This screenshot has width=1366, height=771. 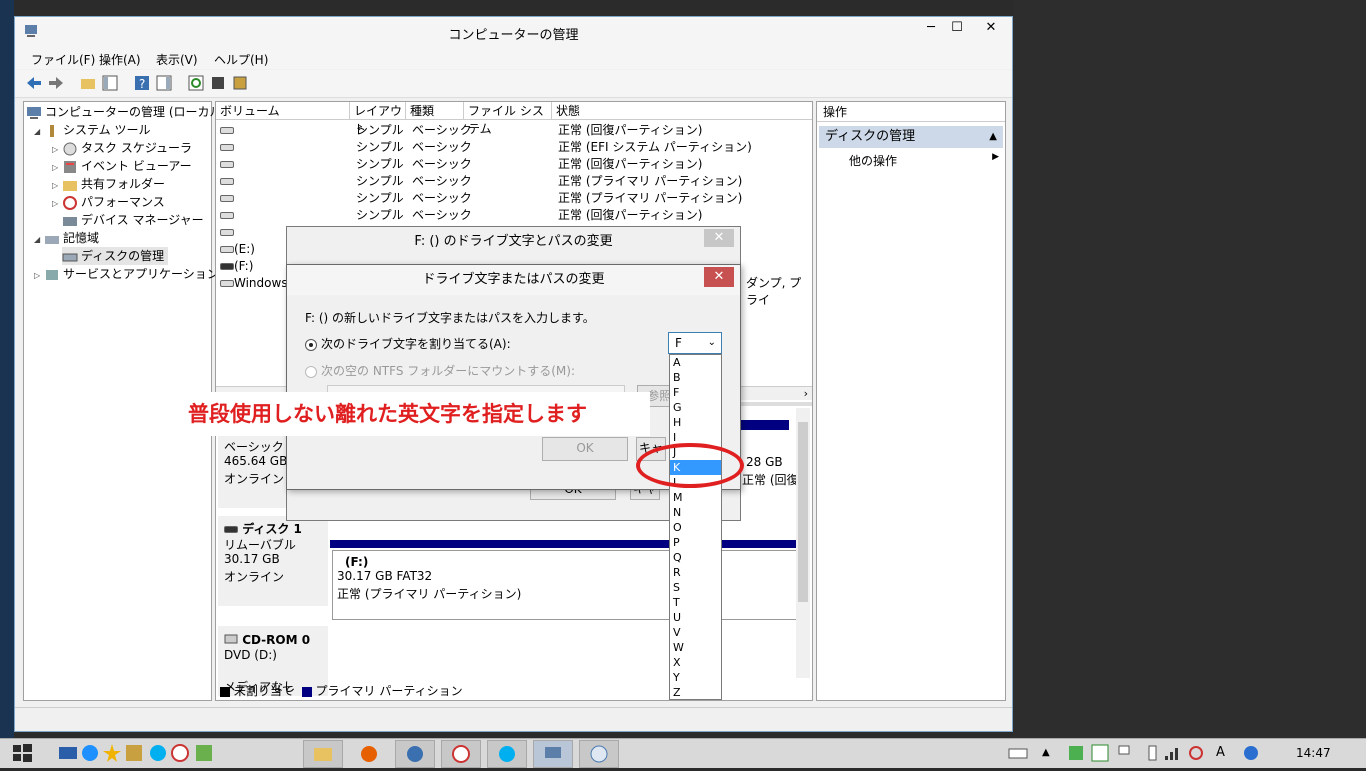 I want to click on network-signal-icon, so click(x=1172, y=753).